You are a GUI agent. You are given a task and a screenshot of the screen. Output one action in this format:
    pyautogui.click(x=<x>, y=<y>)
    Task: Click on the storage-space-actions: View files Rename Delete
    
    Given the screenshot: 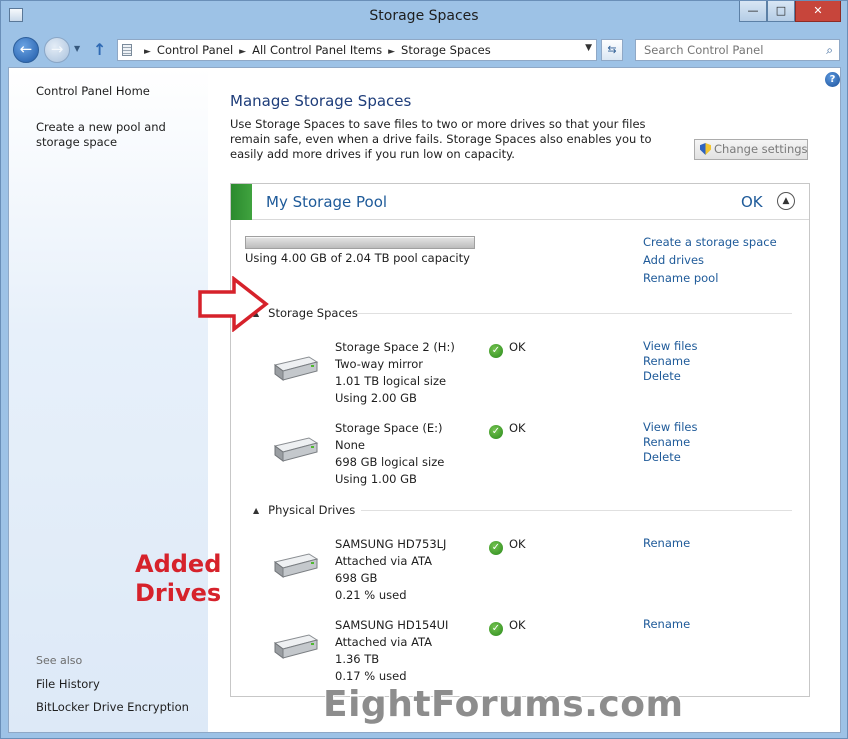 What is the action you would take?
    pyautogui.click(x=670, y=442)
    